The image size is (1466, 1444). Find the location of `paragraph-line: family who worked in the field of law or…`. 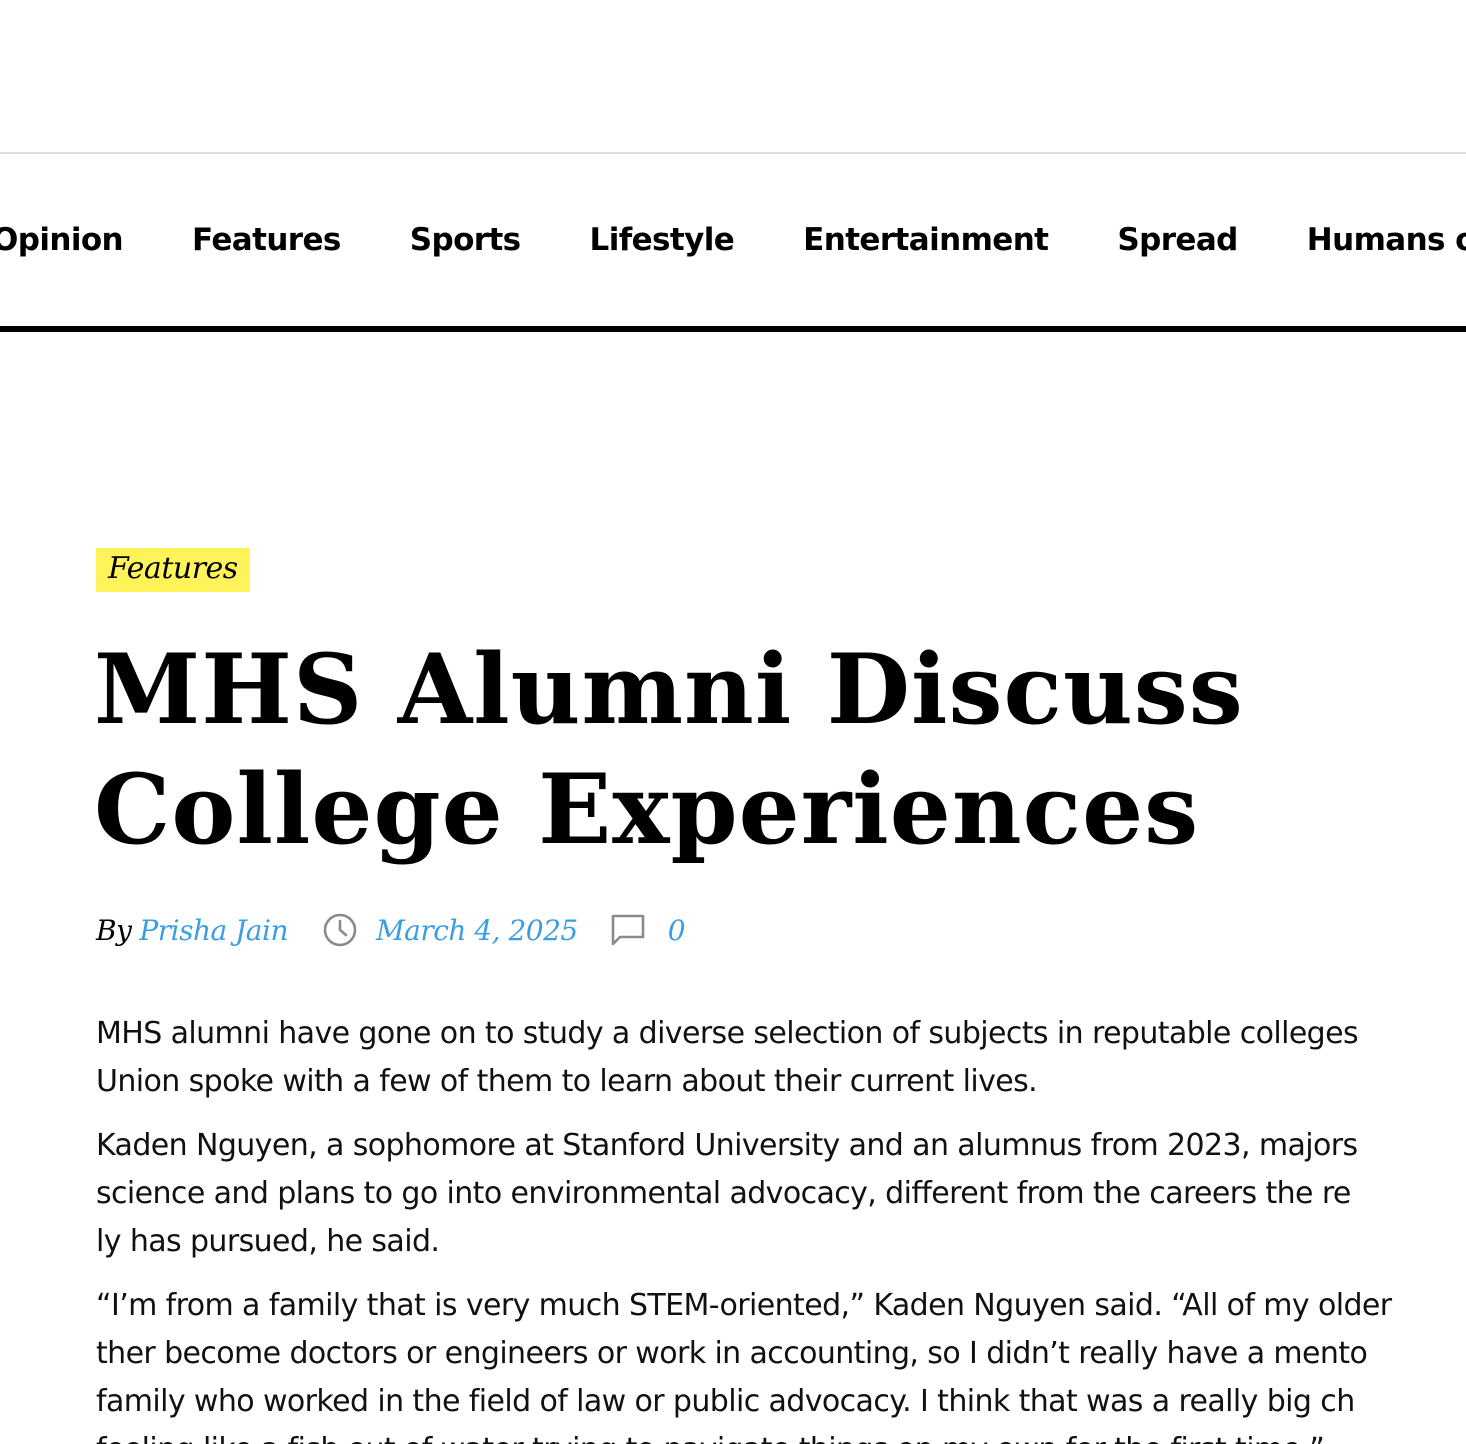

paragraph-line: family who worked in the field of law or… is located at coordinates (725, 1401).